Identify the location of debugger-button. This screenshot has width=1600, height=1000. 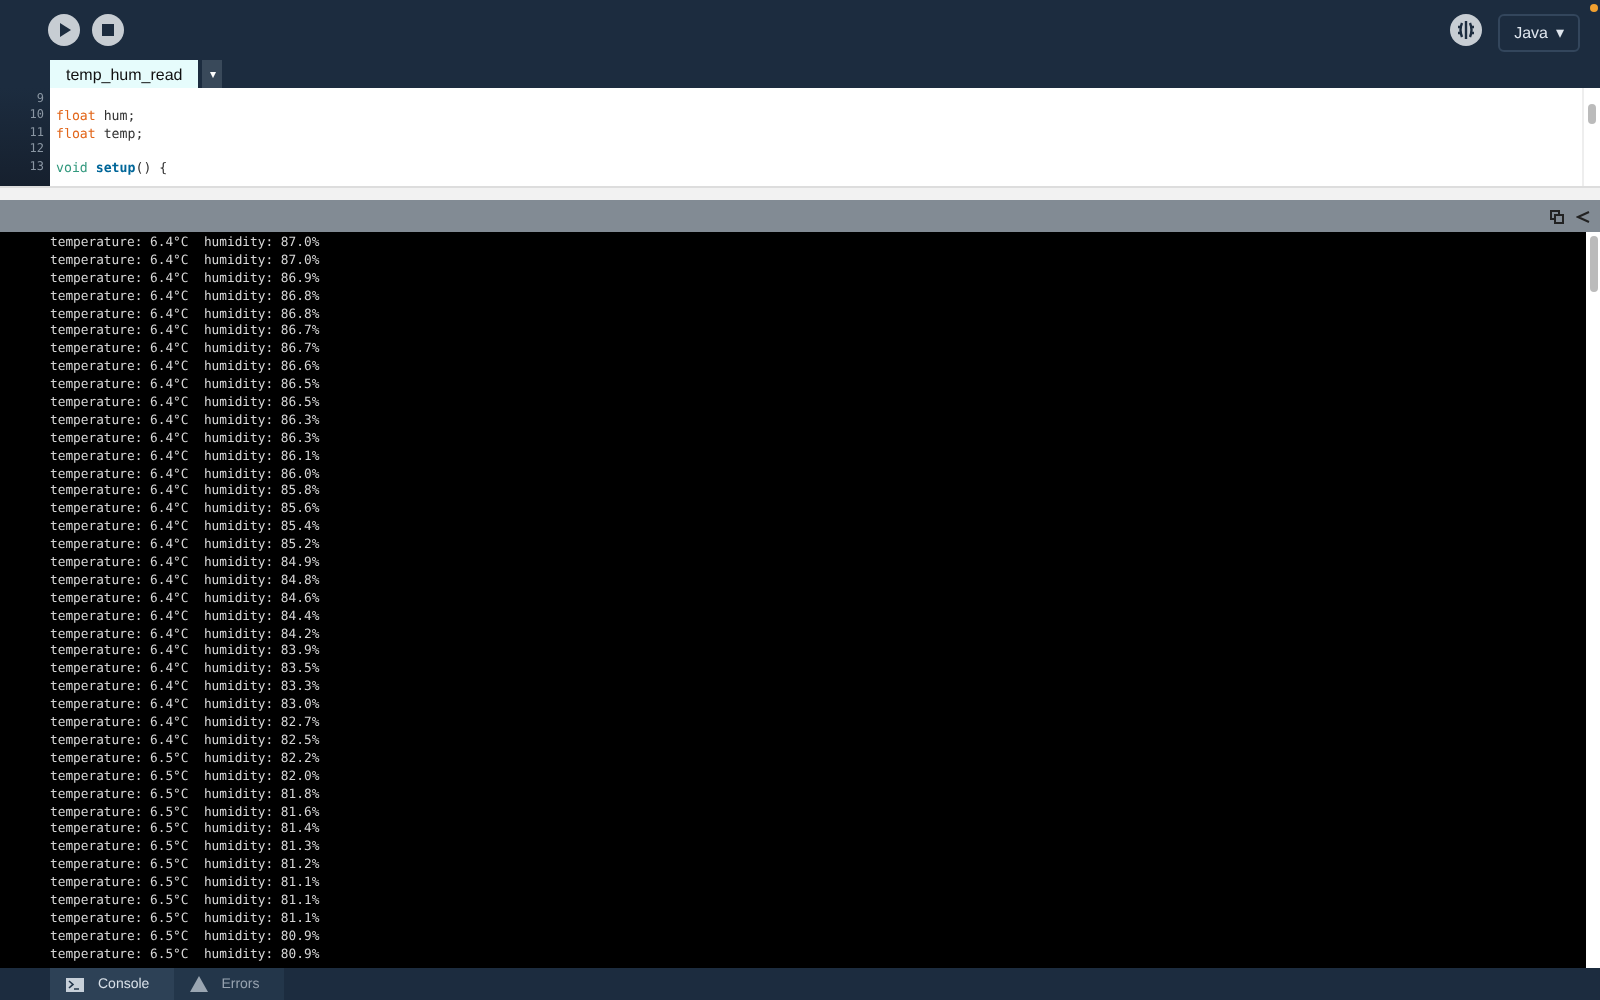
(1466, 33).